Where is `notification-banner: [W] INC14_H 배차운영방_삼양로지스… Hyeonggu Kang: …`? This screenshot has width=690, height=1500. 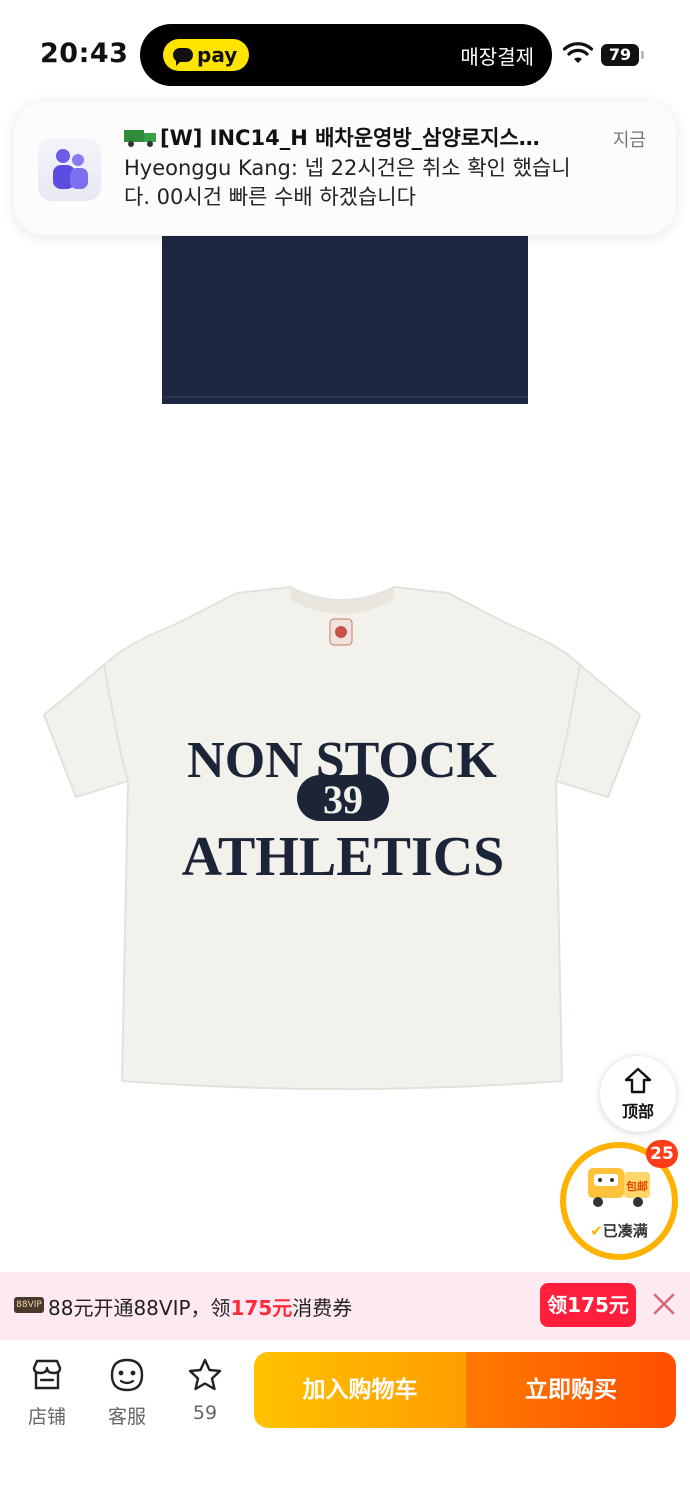
notification-banner: [W] INC14_H 배차운영방_삼양로지스… Hyeonggu Kang: … is located at coordinates (345, 168).